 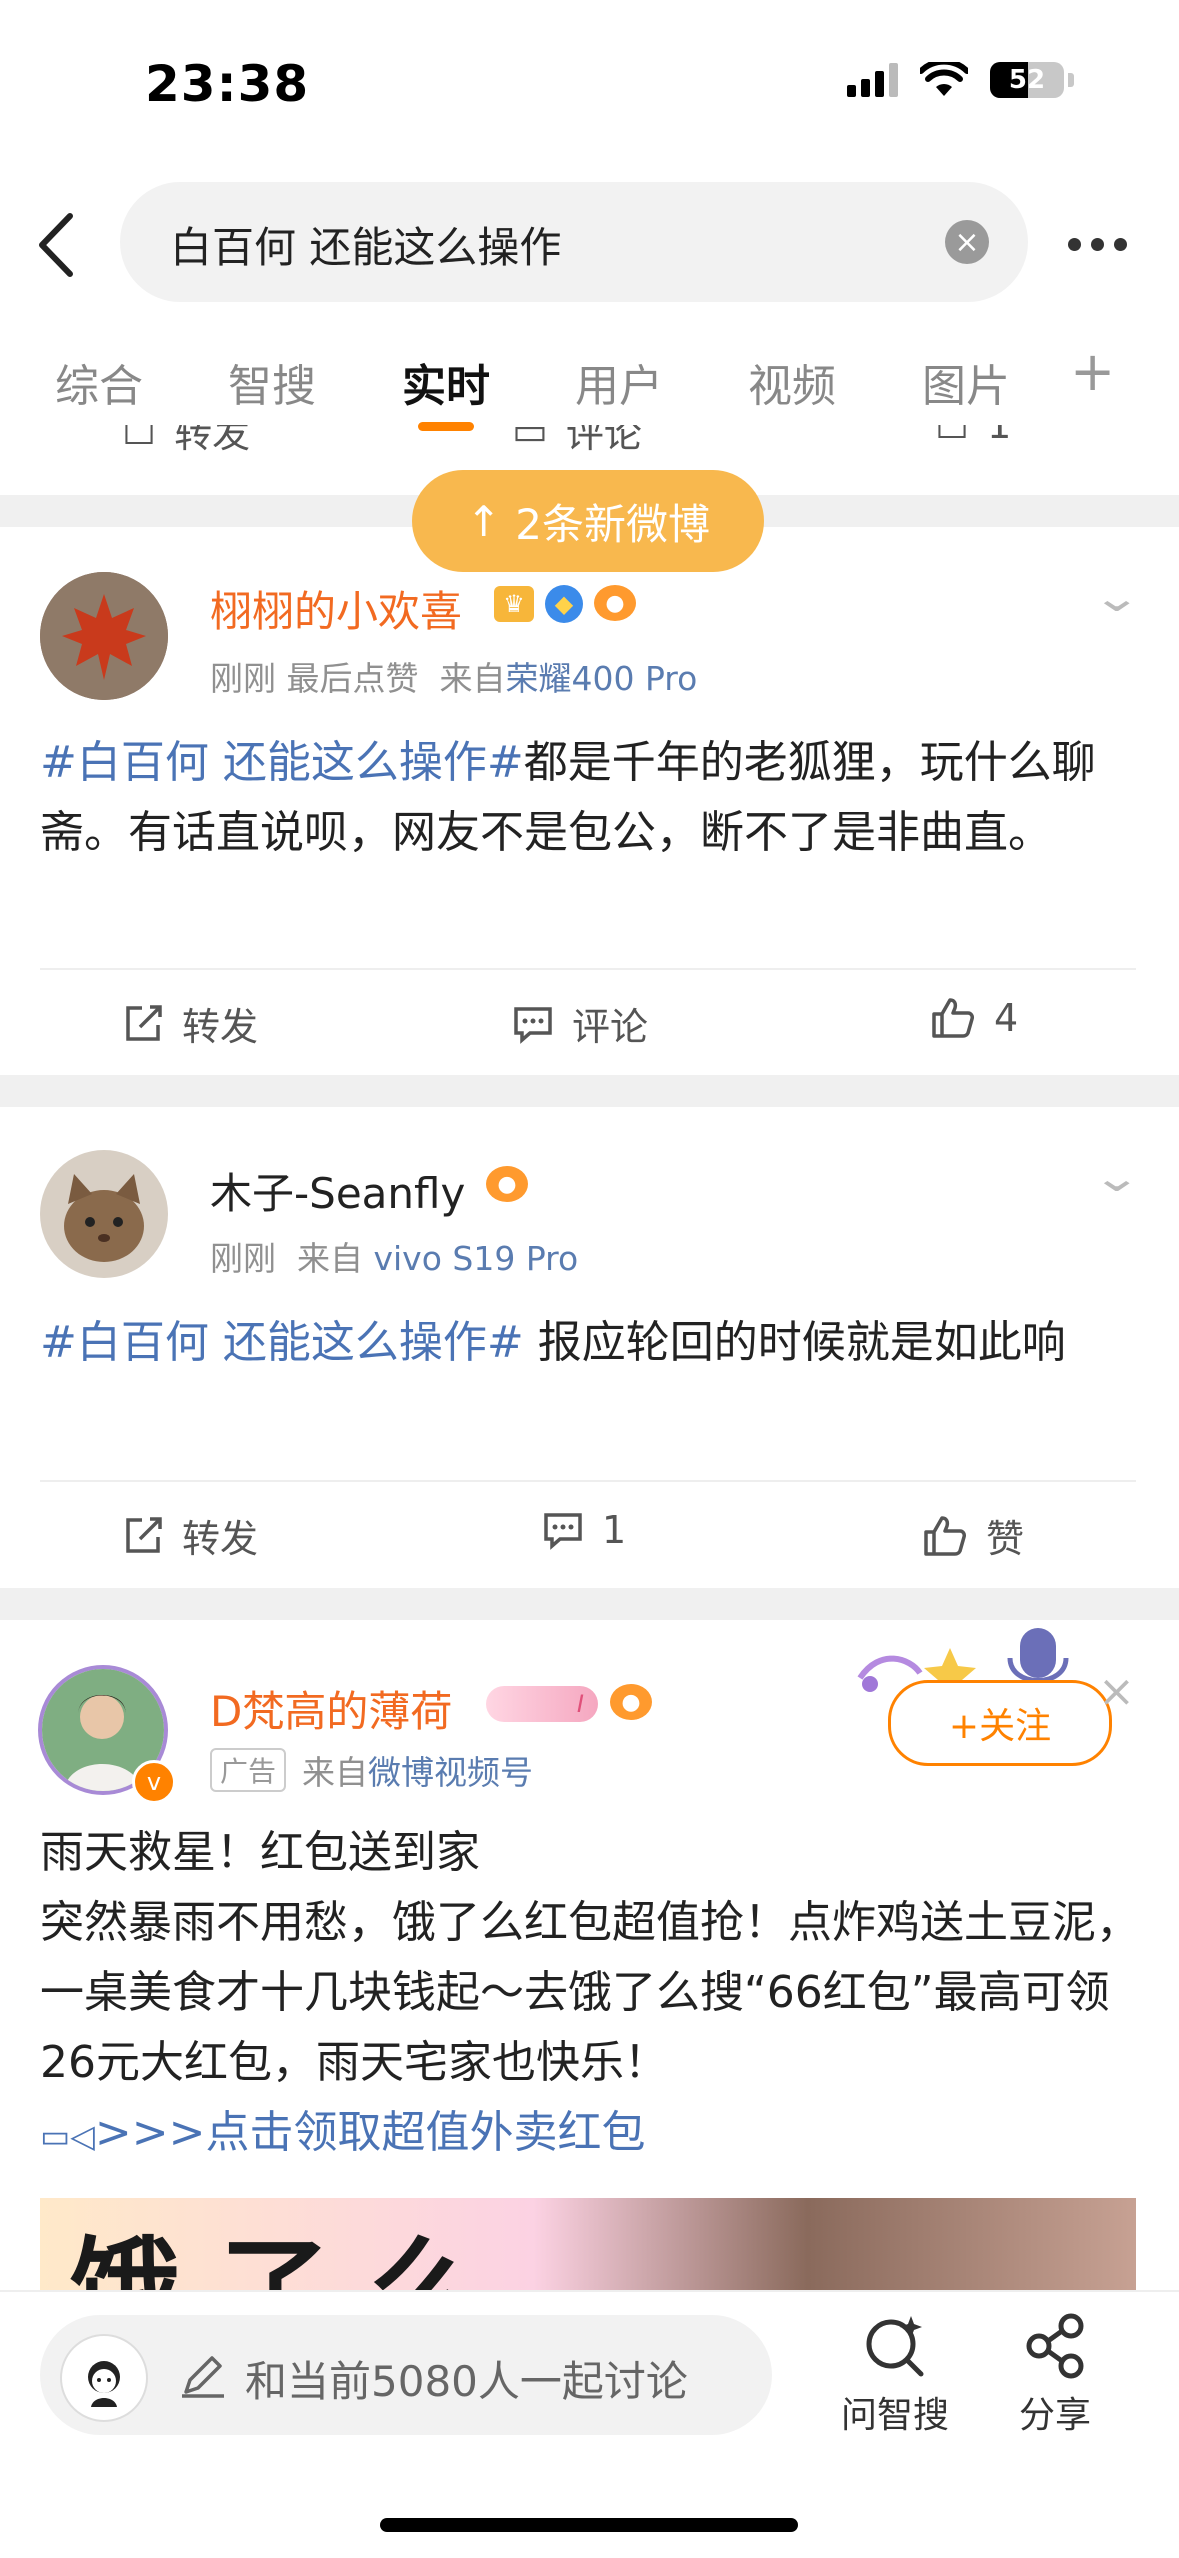 What do you see at coordinates (104, 2384) in the screenshot?
I see `cartoon-avatar-icon` at bounding box center [104, 2384].